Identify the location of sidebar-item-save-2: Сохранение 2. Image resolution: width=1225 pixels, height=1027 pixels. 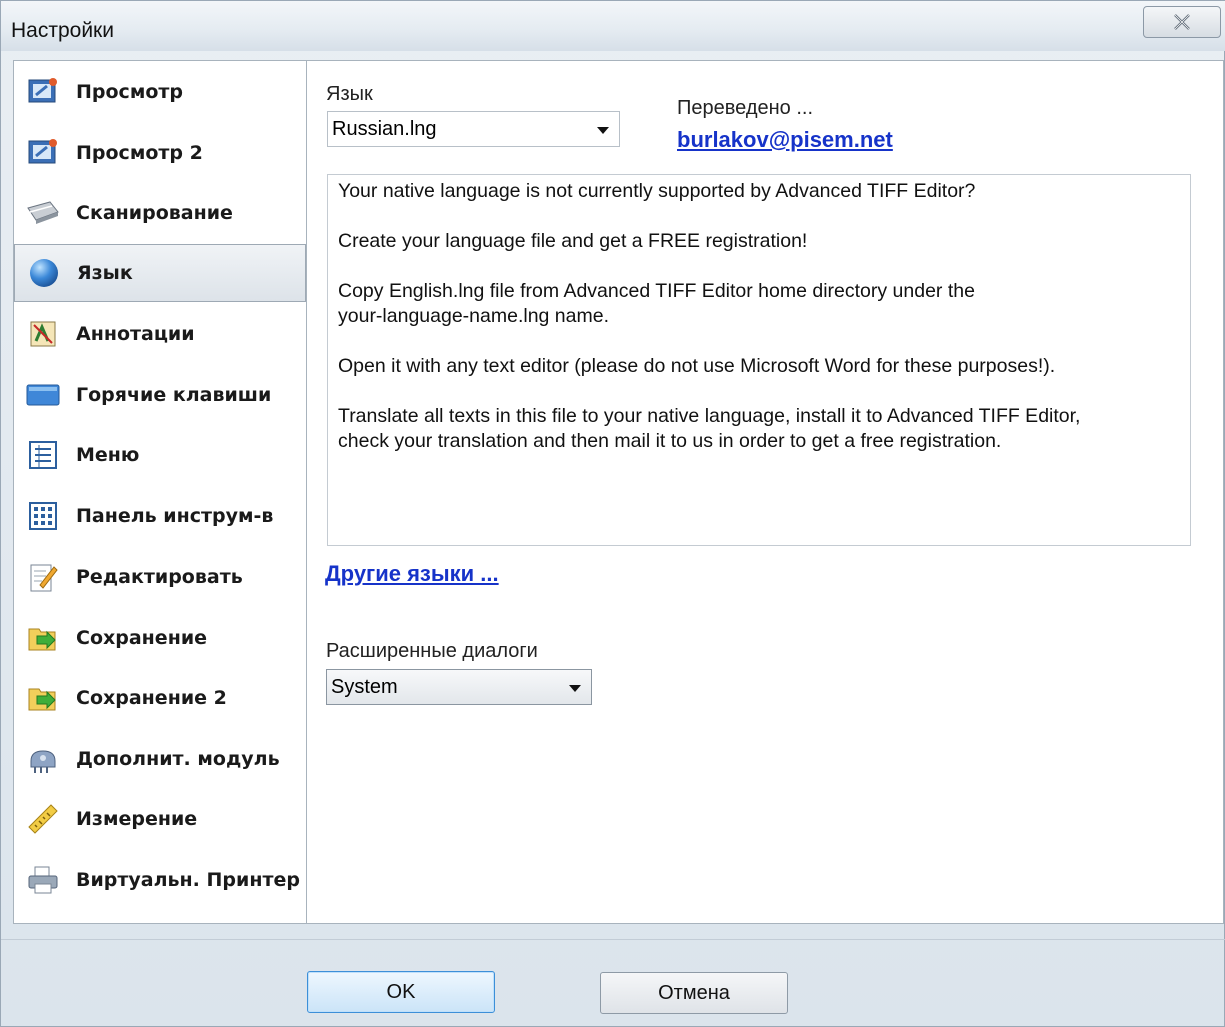
(160, 698).